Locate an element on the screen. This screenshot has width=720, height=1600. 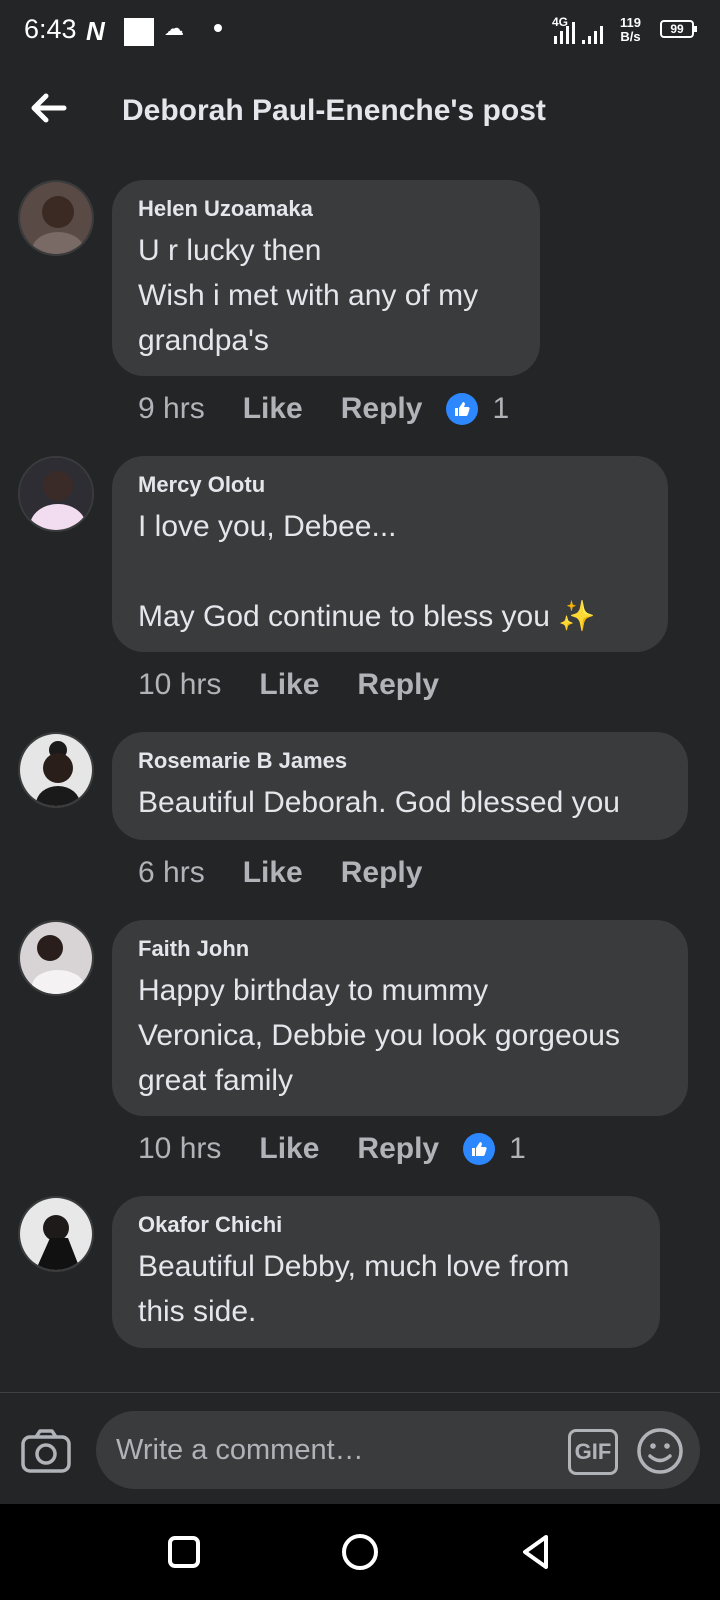
comment-text: Beautiful Deborah. God blessed you is located at coordinates (379, 802).